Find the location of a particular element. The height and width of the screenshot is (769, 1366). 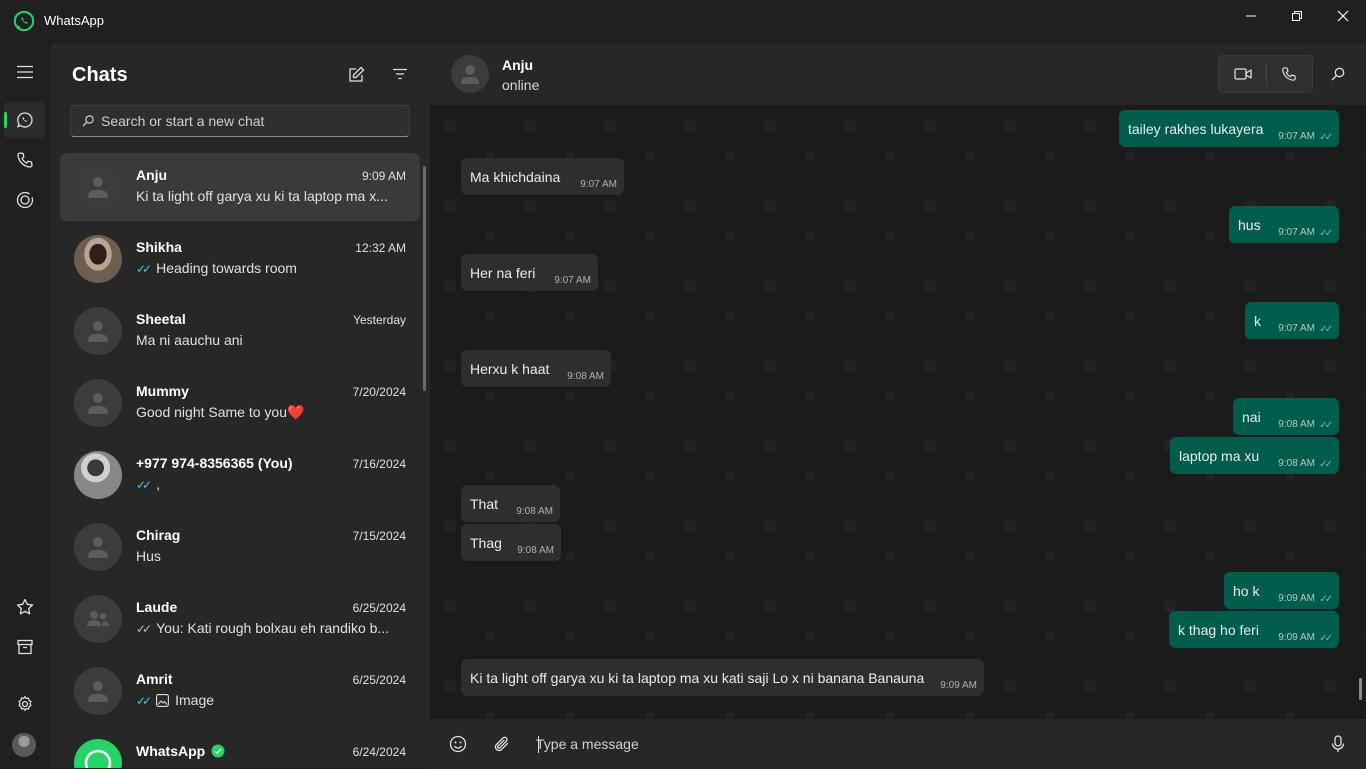

restore-button is located at coordinates (1297, 16).